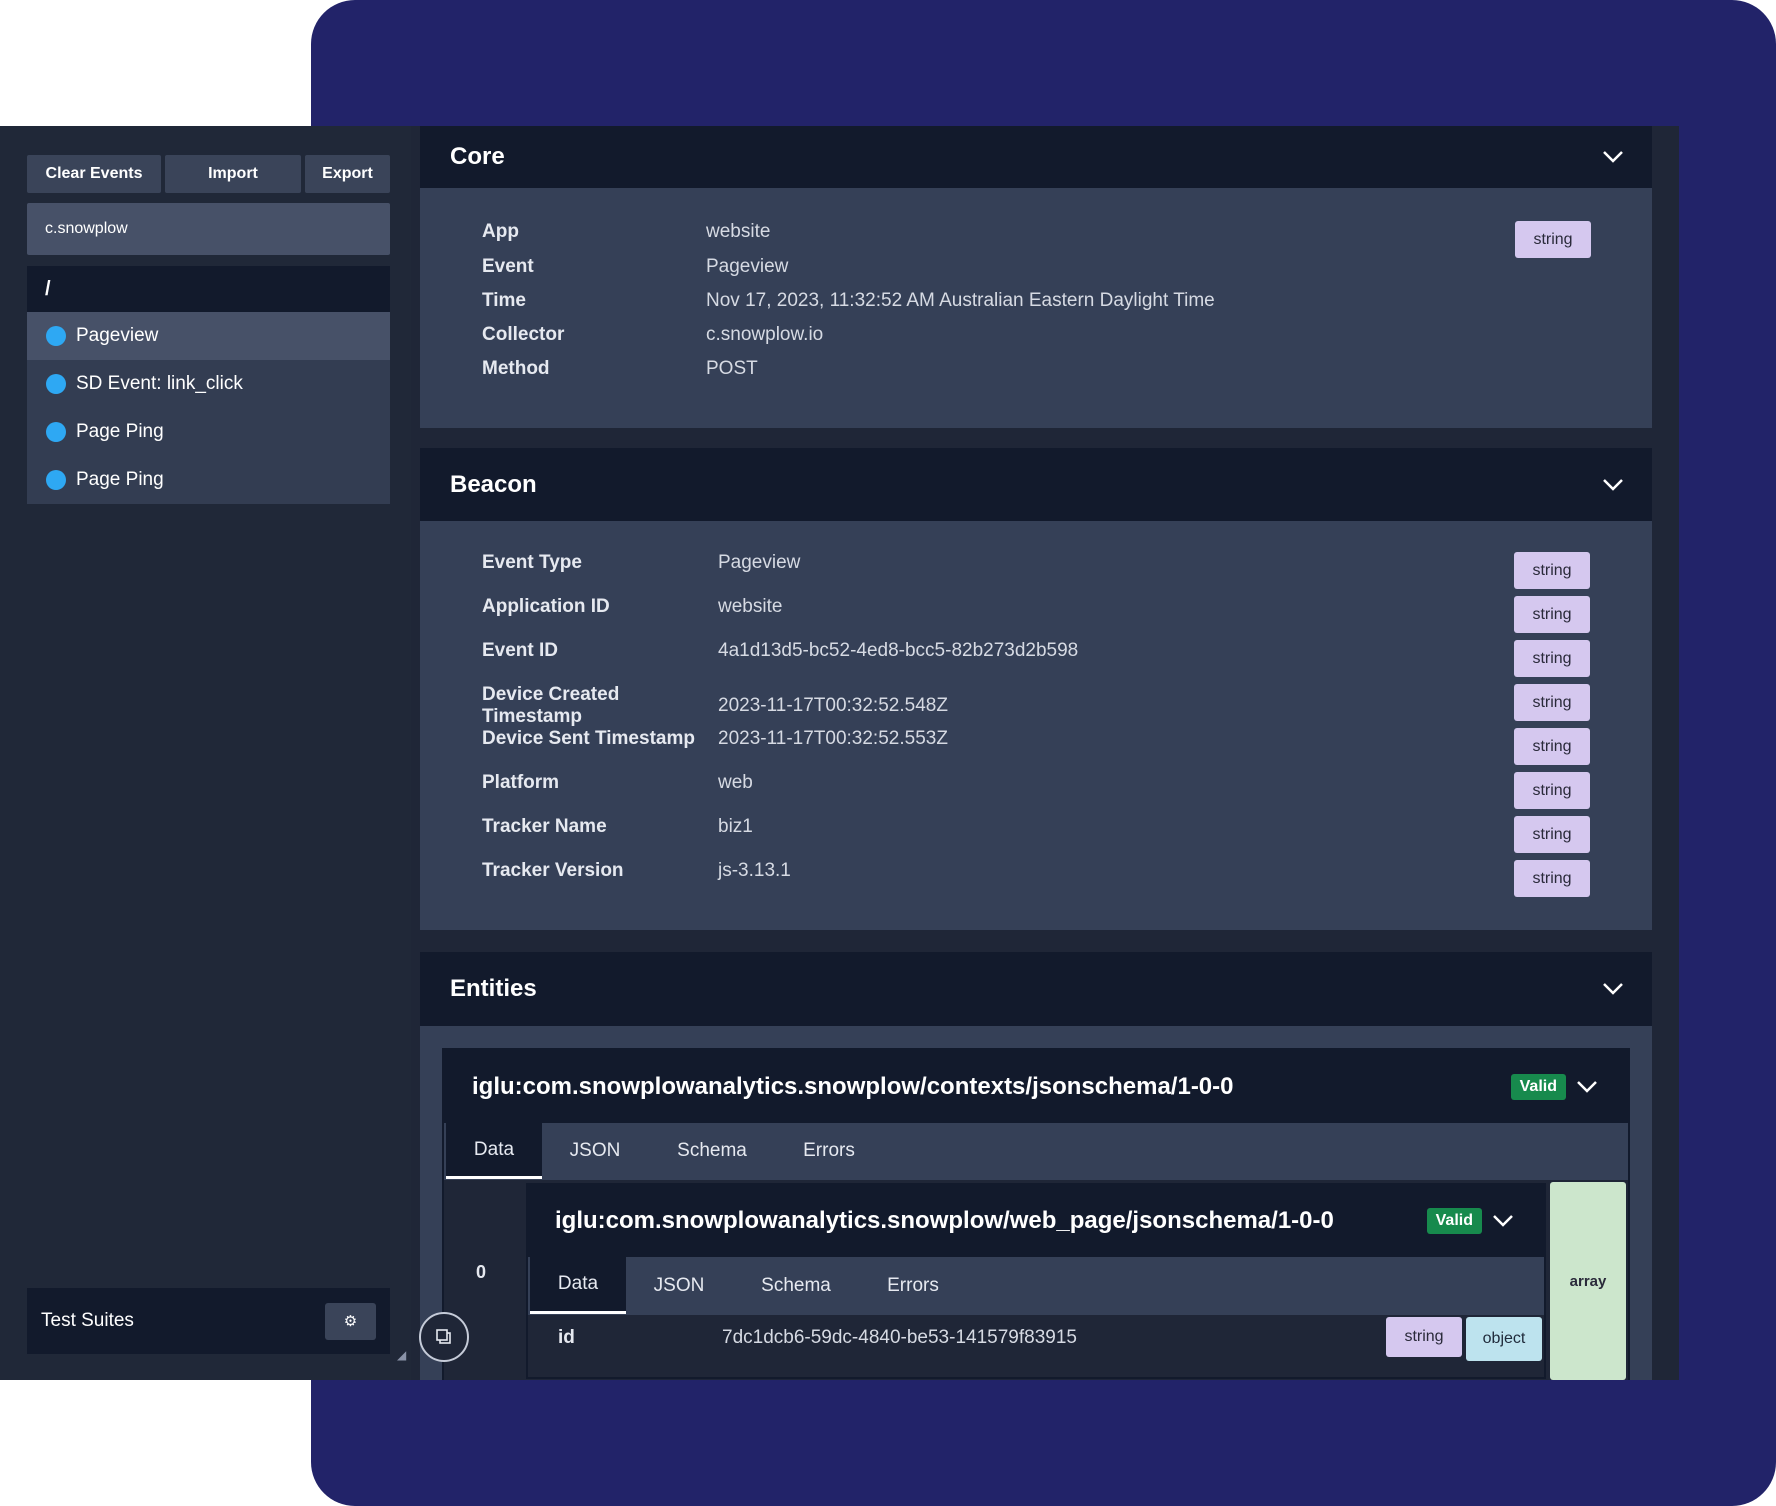 The height and width of the screenshot is (1506, 1776). I want to click on entities-panel-header: Entities, so click(1036, 989).